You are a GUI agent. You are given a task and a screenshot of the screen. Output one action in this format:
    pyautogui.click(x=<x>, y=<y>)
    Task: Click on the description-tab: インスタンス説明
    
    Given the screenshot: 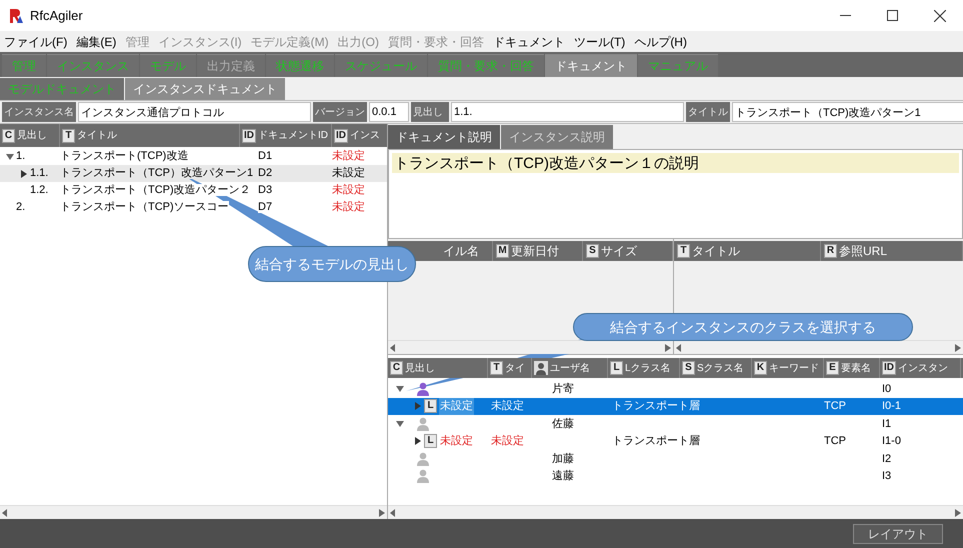 What is the action you would take?
    pyautogui.click(x=557, y=137)
    